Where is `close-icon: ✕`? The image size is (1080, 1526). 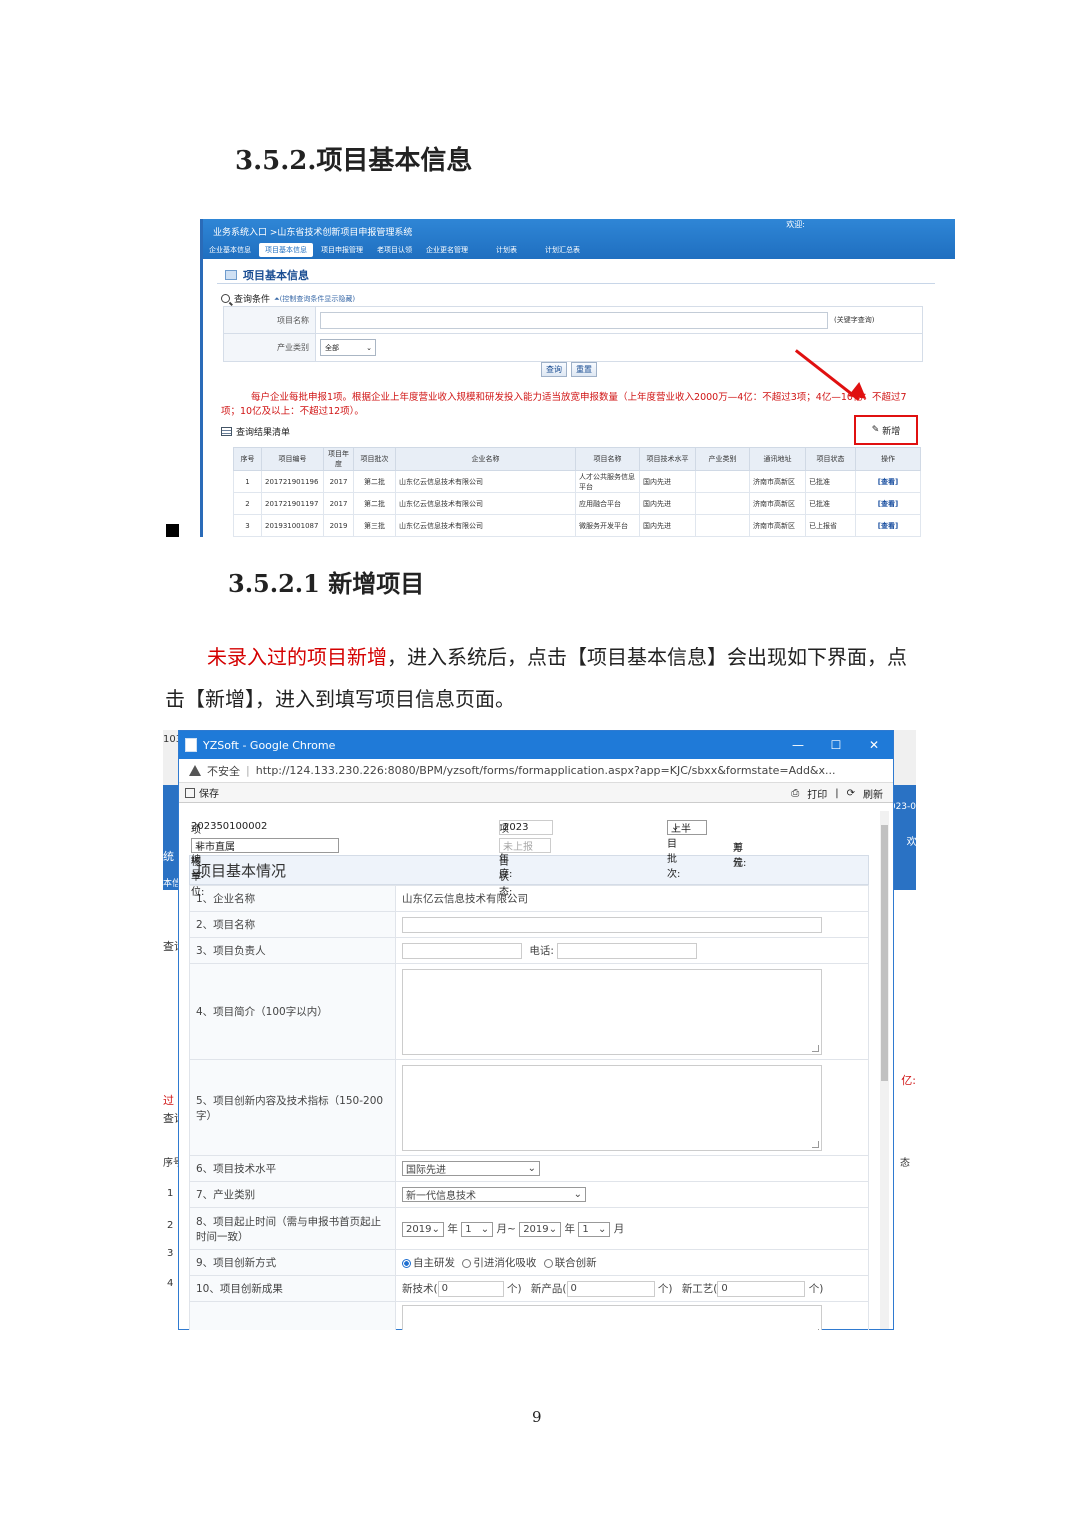 close-icon: ✕ is located at coordinates (874, 745).